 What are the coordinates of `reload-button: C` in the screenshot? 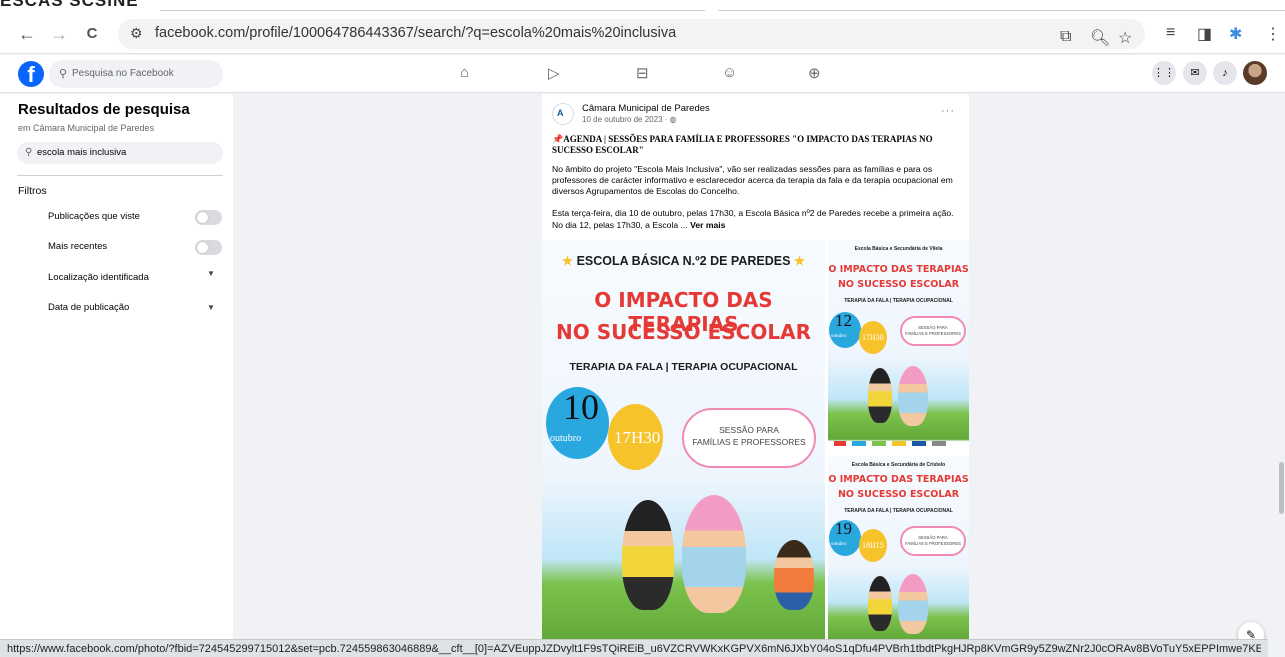 It's located at (92, 34).